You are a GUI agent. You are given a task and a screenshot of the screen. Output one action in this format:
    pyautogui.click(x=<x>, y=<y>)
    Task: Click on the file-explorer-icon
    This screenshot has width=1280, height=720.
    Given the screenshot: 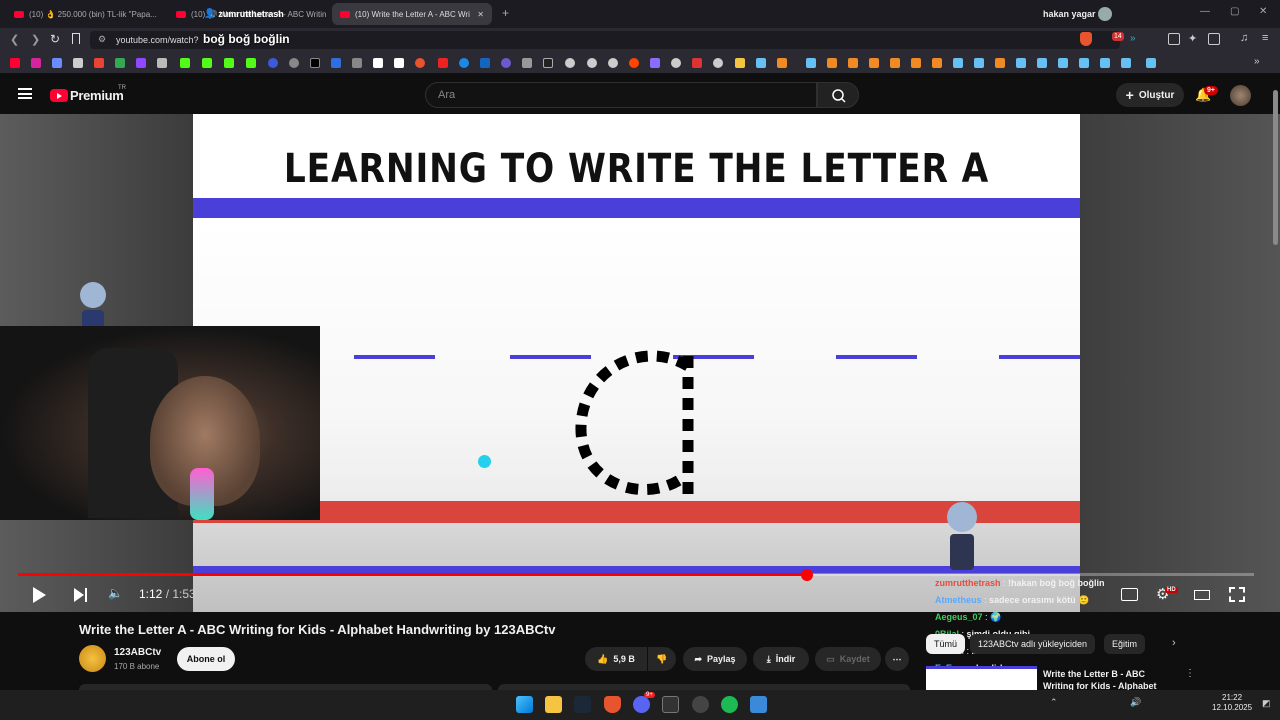 What is the action you would take?
    pyautogui.click(x=553, y=704)
    